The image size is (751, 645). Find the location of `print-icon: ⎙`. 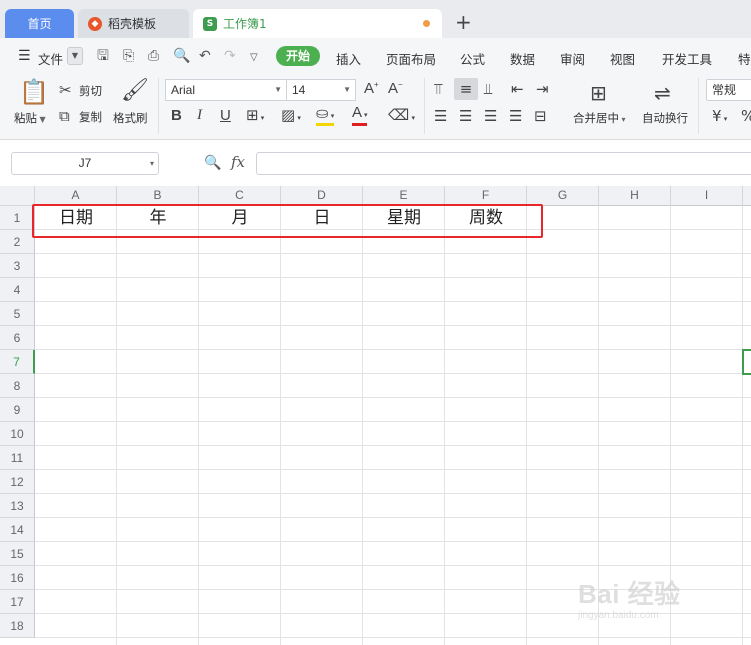

print-icon: ⎙ is located at coordinates (153, 56).